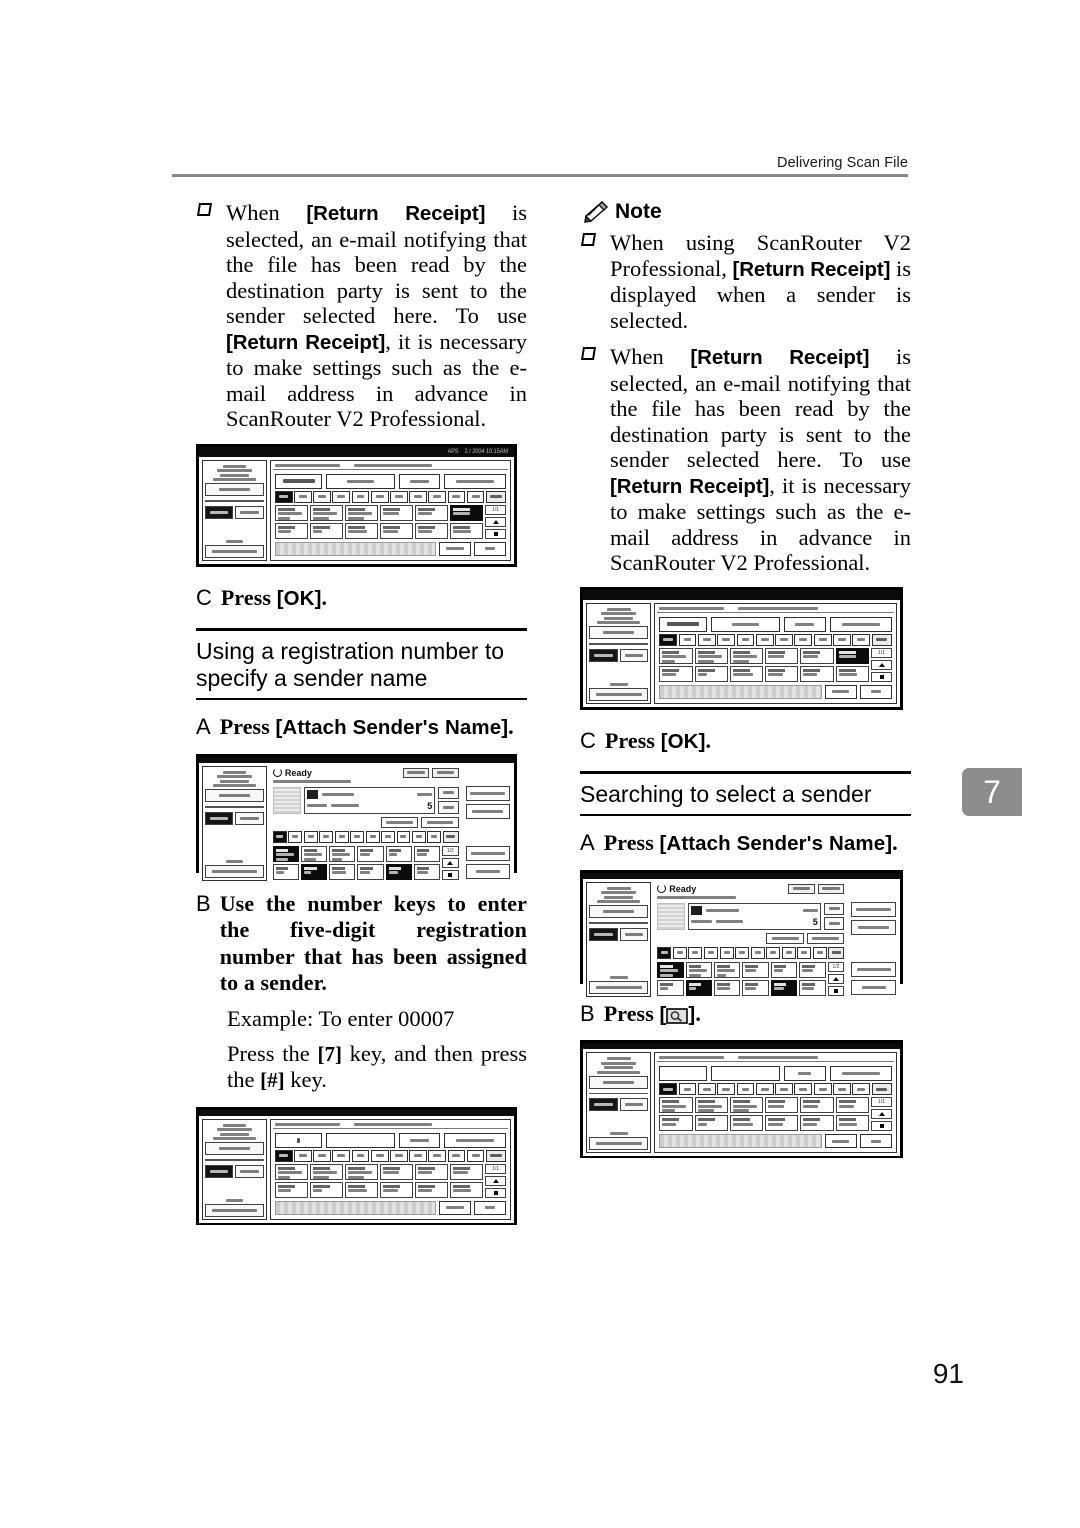 The image size is (1080, 1528). Describe the element at coordinates (745, 624) in the screenshot. I see `lcd-sender-name-field` at that location.